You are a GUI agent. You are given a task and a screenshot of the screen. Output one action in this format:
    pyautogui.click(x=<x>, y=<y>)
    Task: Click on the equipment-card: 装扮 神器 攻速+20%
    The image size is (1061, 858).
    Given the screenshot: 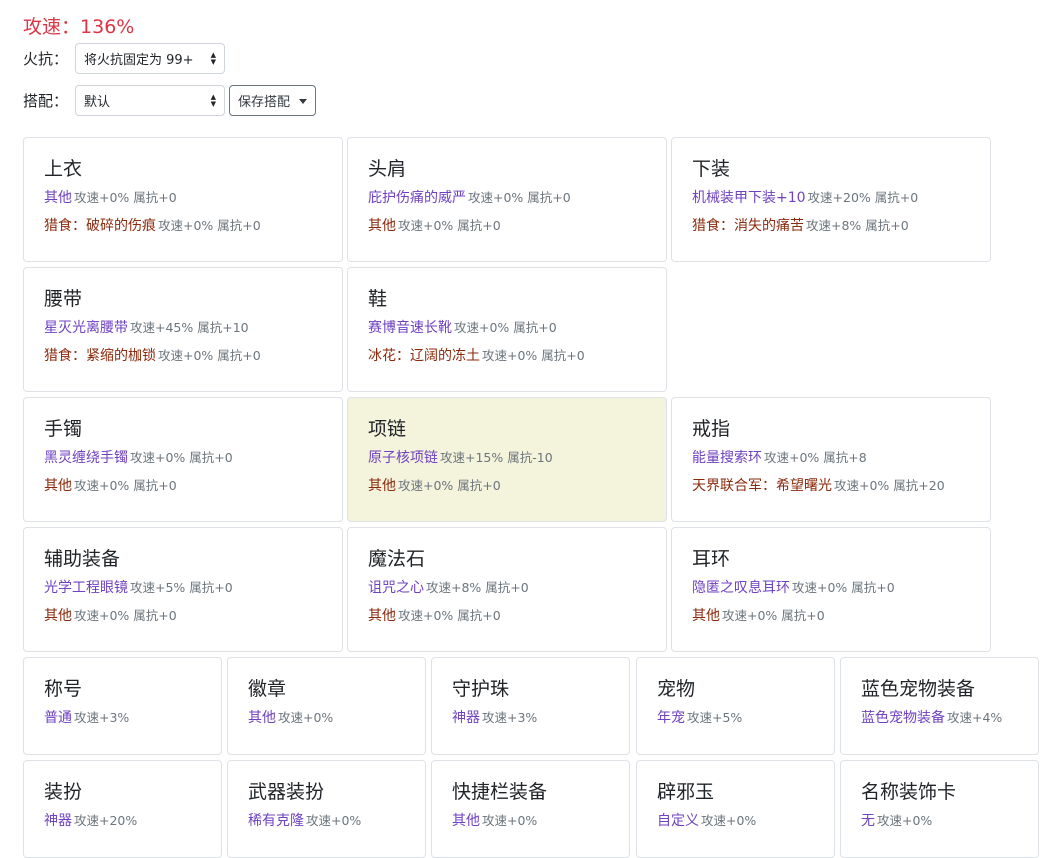 What is the action you would take?
    pyautogui.click(x=122, y=809)
    